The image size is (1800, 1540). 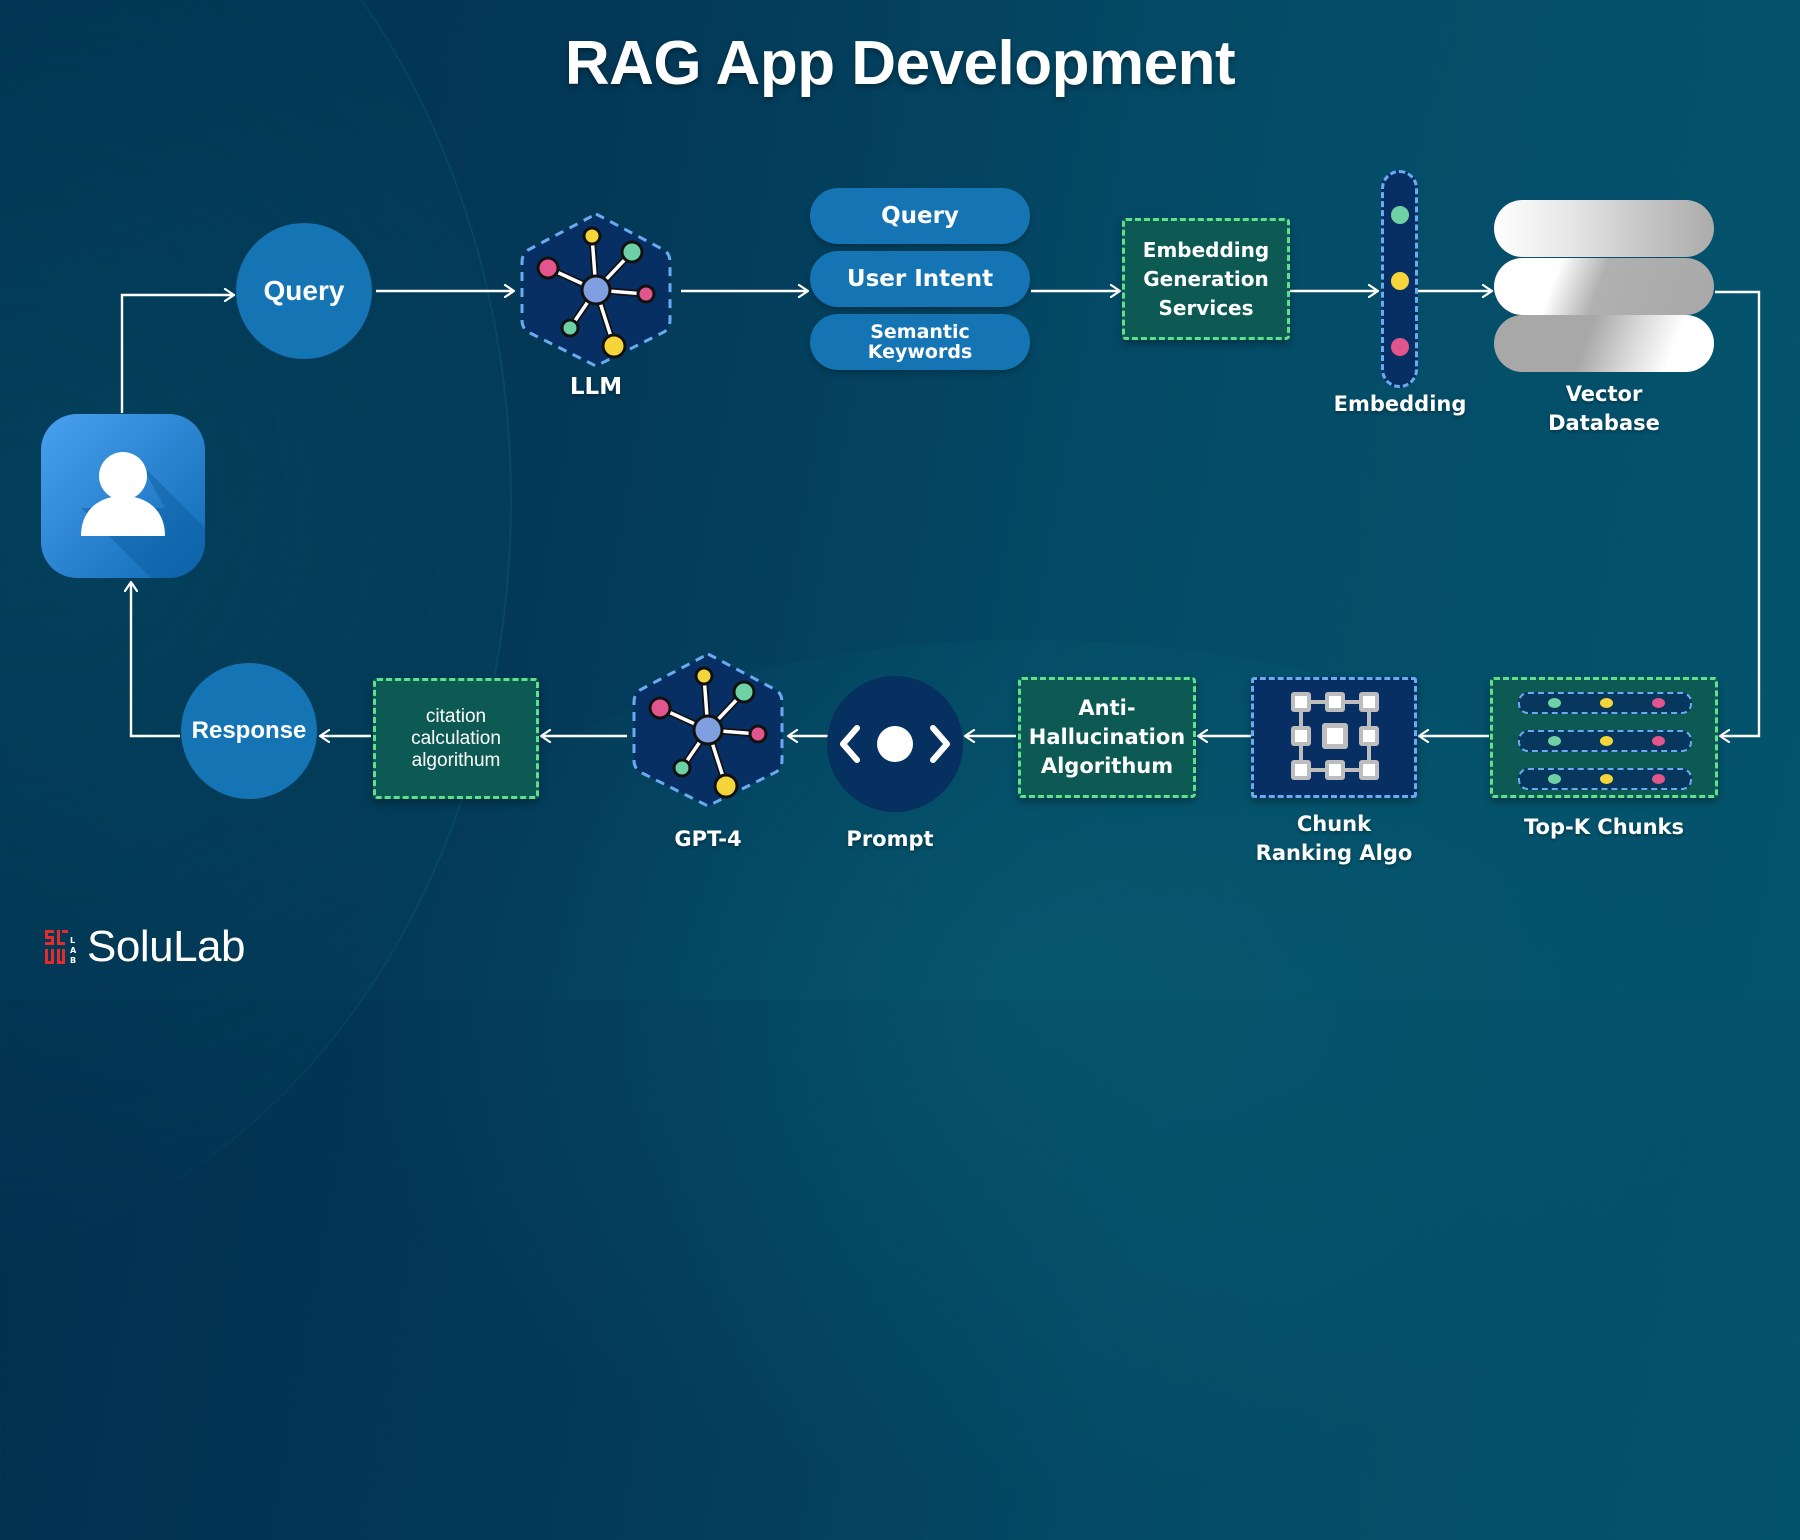 I want to click on connector-user-to-query, so click(x=177, y=354).